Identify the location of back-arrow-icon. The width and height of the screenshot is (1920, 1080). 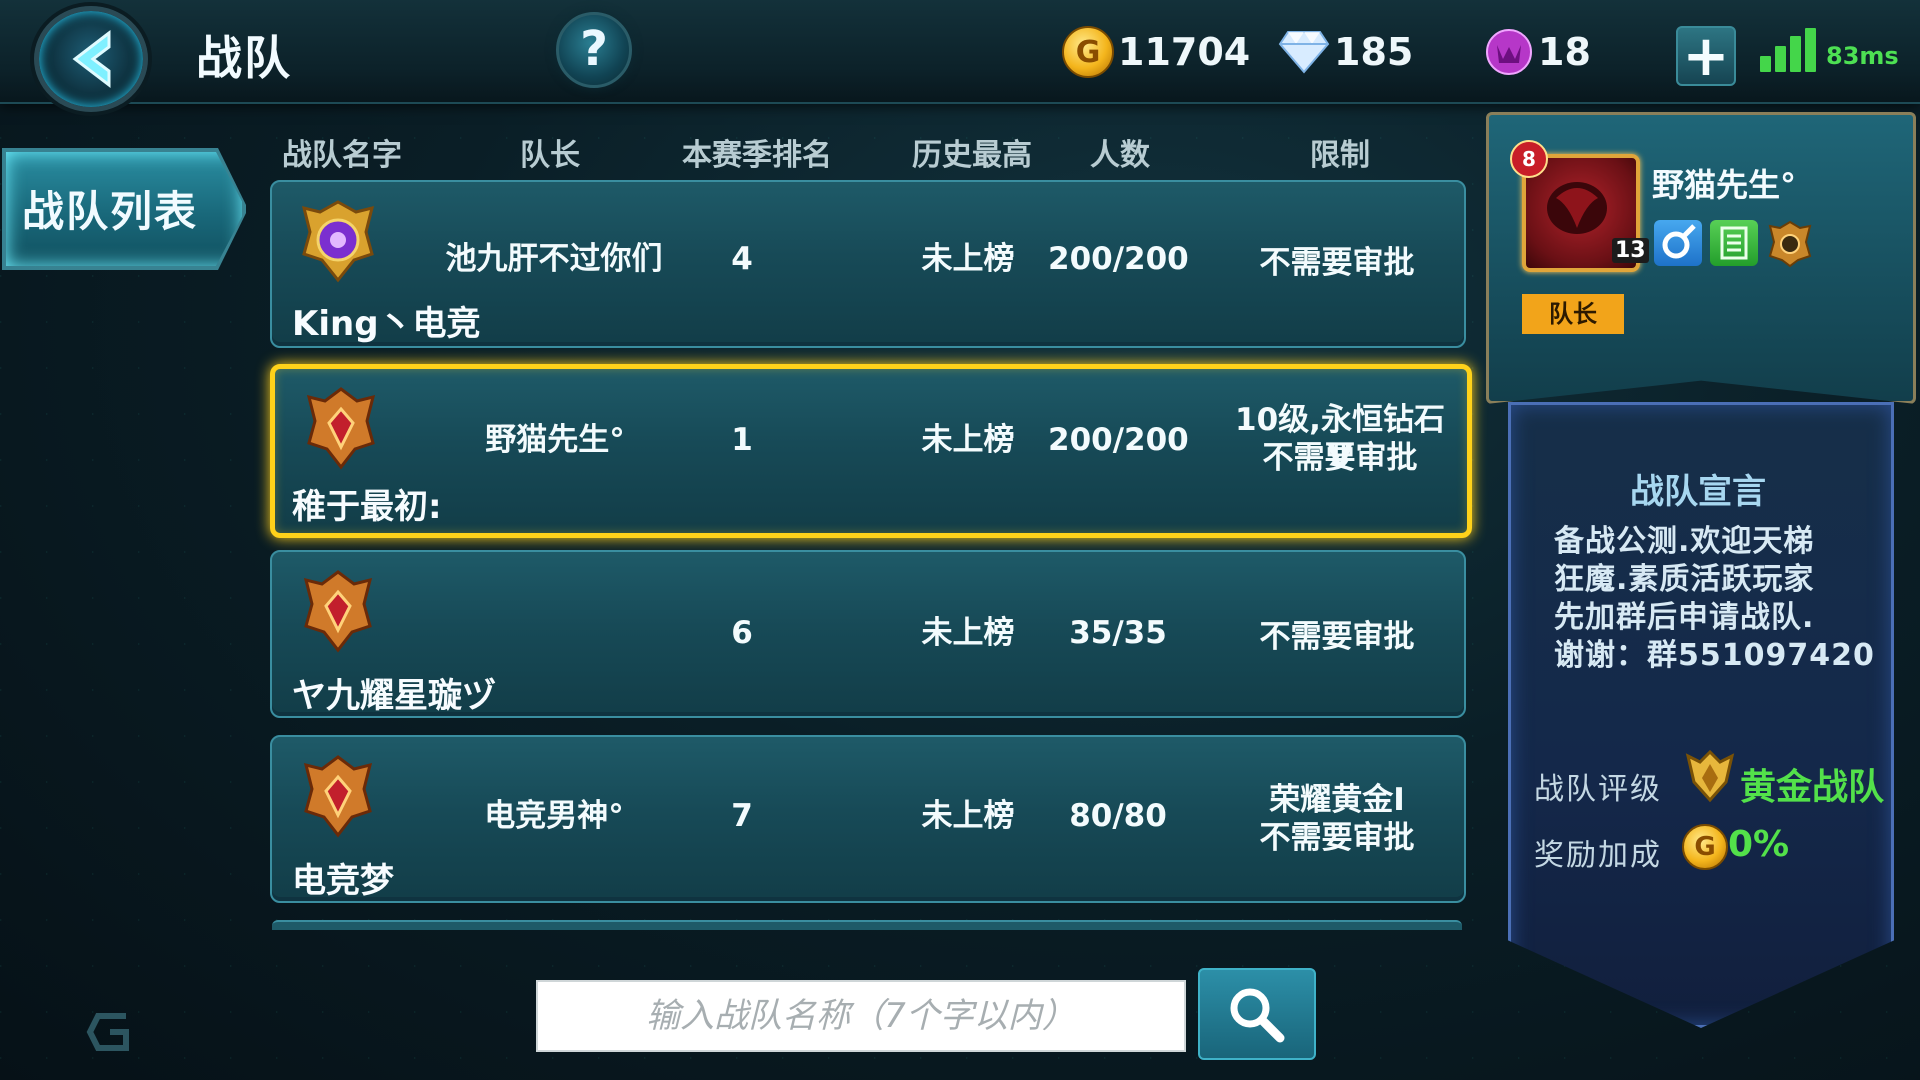
(91, 59).